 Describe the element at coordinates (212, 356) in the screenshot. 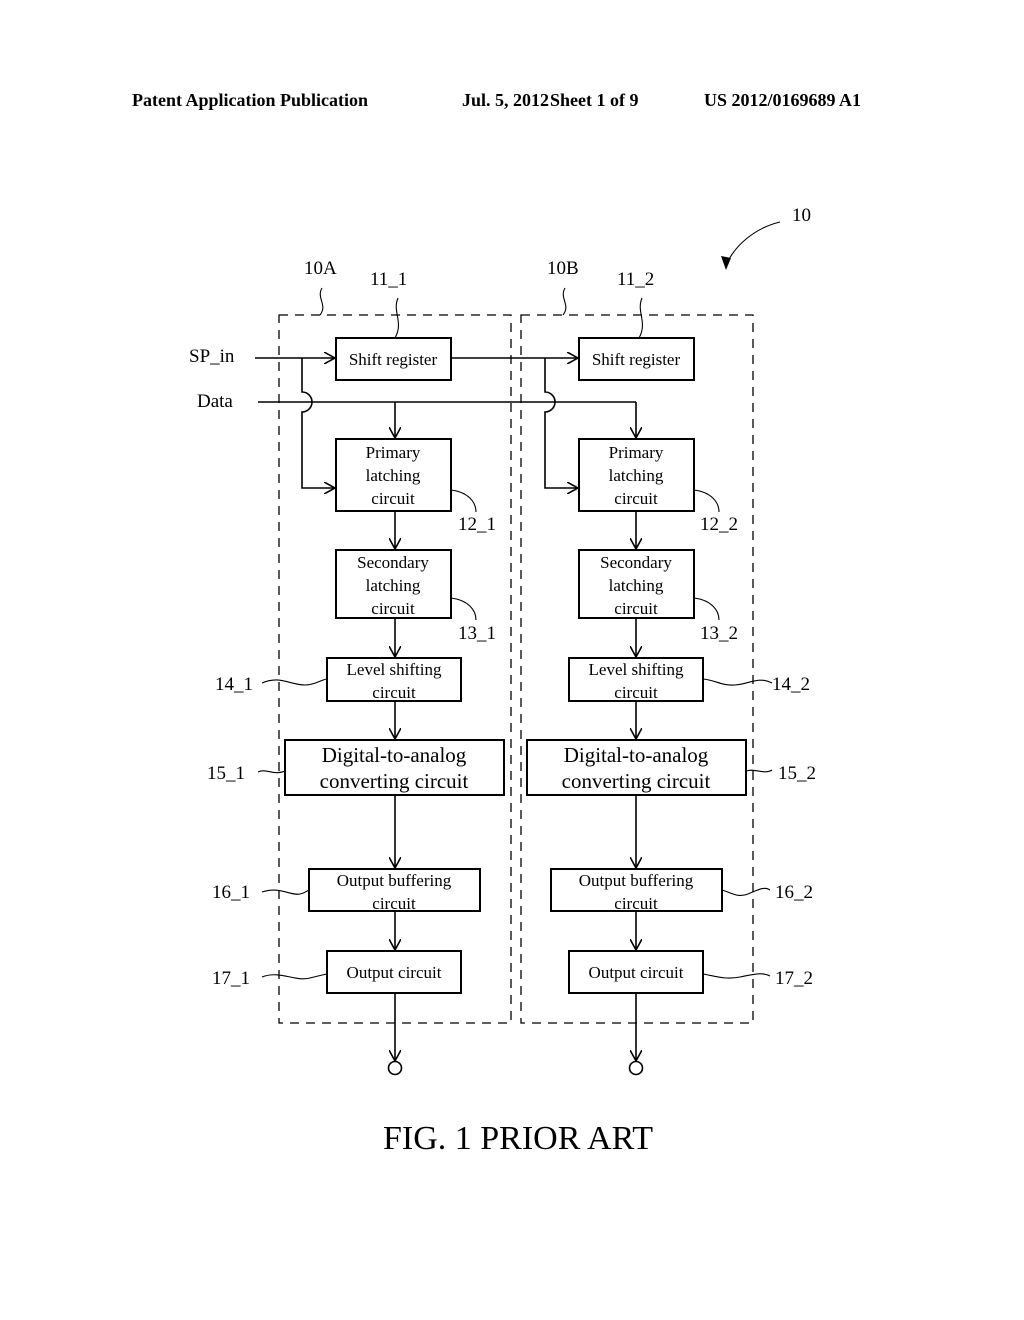

I see `input-label-sp-in: SP_in` at that location.